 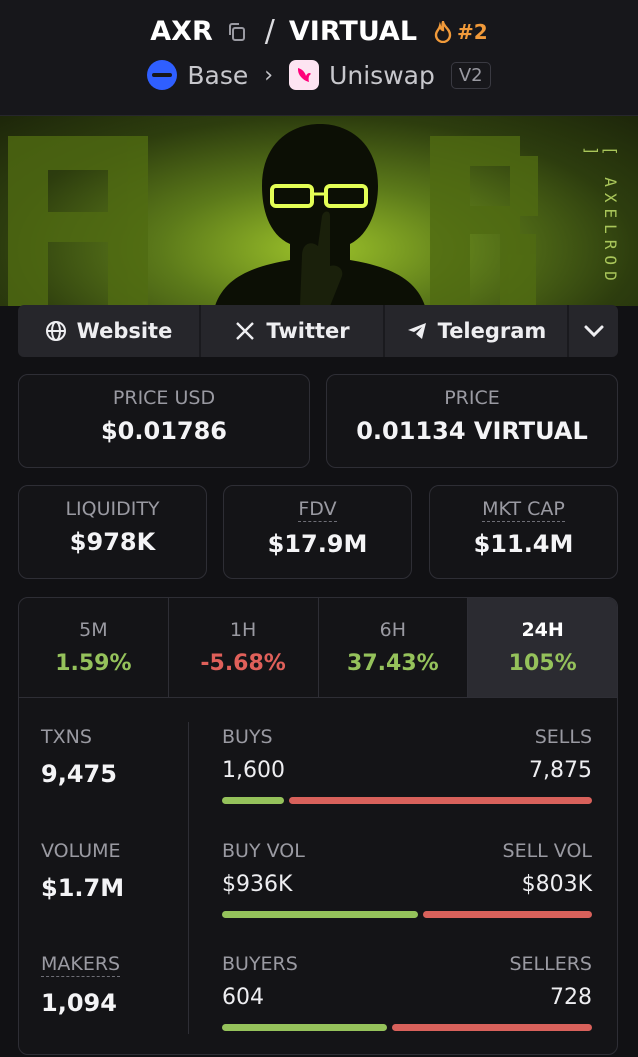 I want to click on period-change: -5.68%, so click(x=243, y=663).